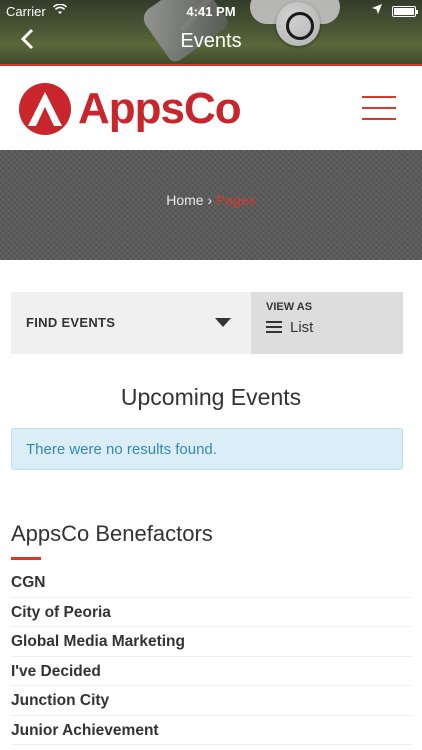 The width and height of the screenshot is (422, 750). I want to click on view-mode-label: List, so click(302, 327).